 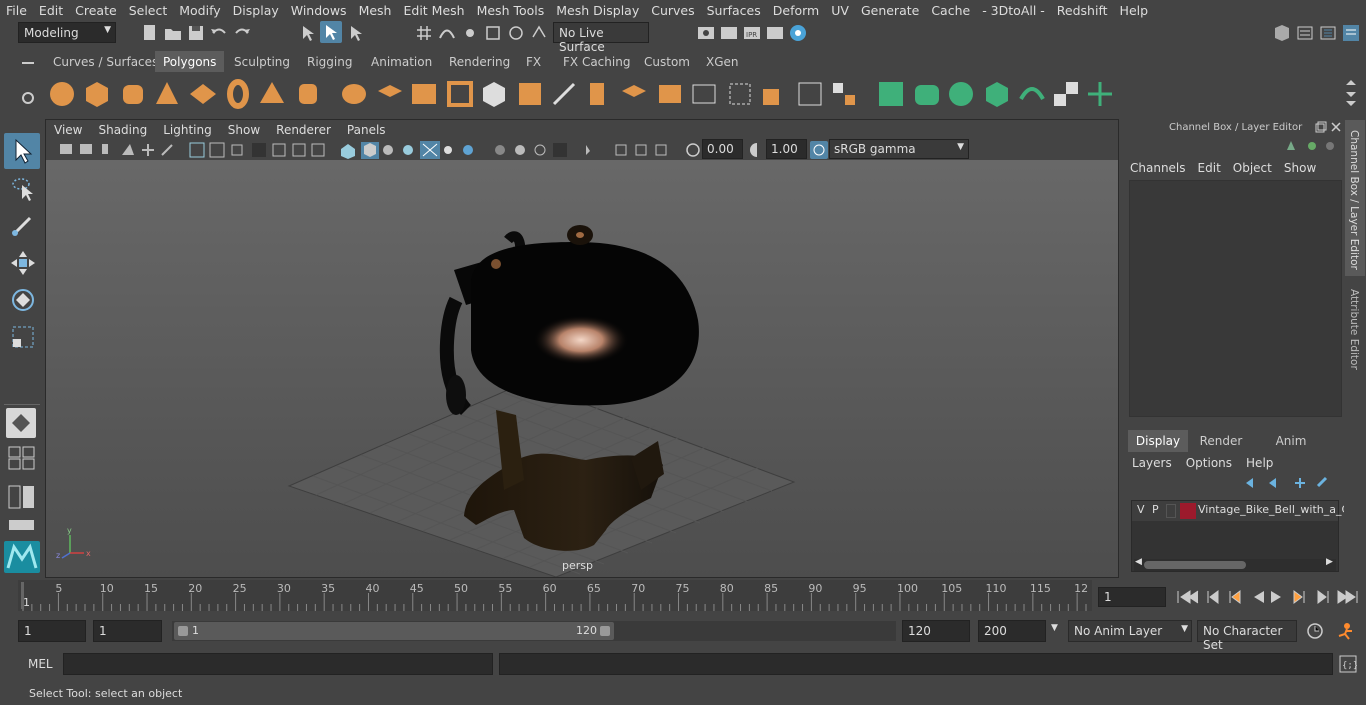 I want to click on shelf-tab-animation: Animation, so click(x=401, y=61).